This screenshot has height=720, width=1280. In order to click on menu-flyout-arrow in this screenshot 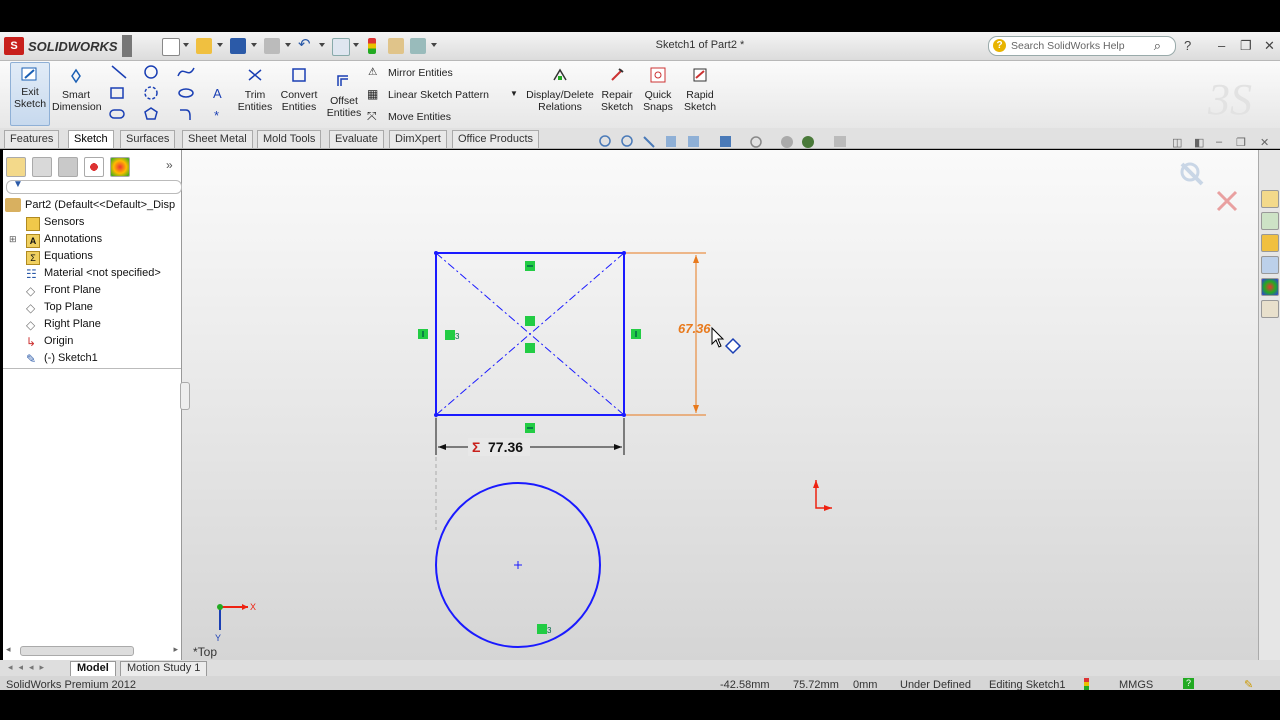, I will do `click(127, 46)`.